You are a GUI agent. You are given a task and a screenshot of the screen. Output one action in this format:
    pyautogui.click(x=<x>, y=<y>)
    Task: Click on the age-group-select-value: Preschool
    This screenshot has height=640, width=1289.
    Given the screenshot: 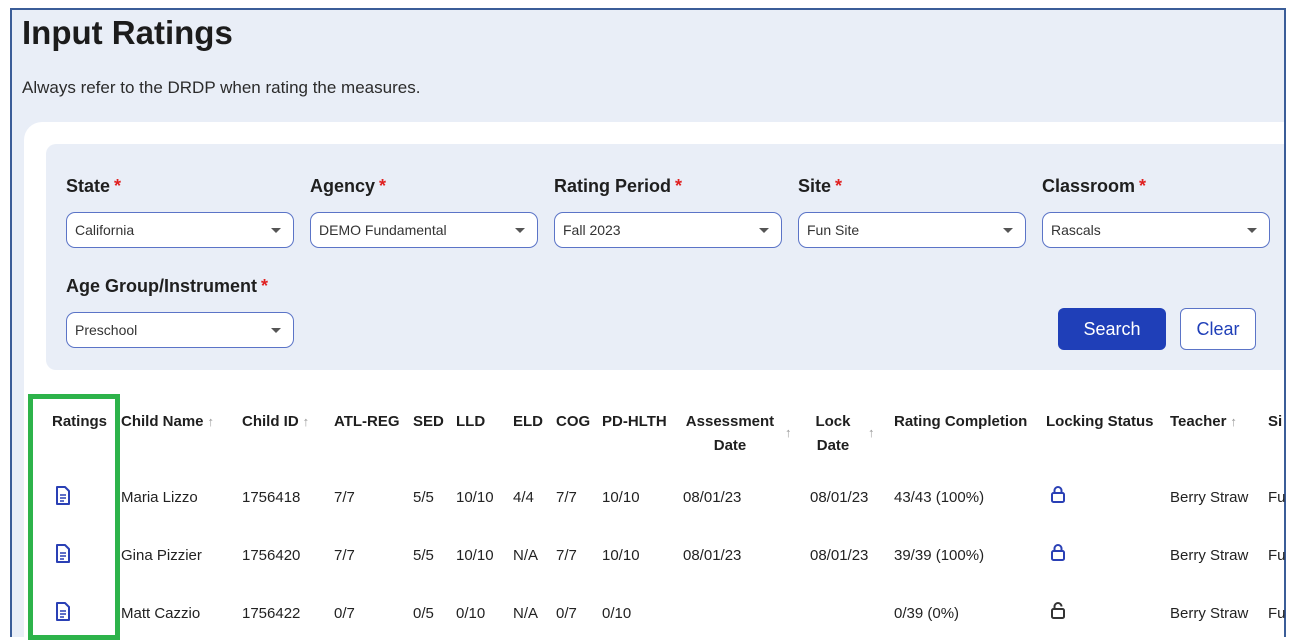 What is the action you would take?
    pyautogui.click(x=106, y=330)
    